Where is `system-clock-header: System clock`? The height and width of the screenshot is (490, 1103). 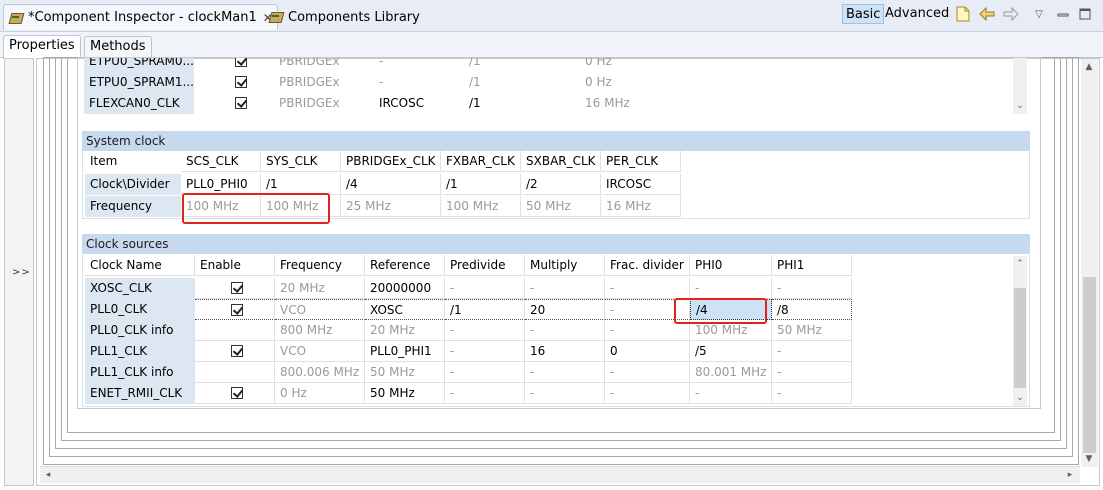 system-clock-header: System clock is located at coordinates (556, 141).